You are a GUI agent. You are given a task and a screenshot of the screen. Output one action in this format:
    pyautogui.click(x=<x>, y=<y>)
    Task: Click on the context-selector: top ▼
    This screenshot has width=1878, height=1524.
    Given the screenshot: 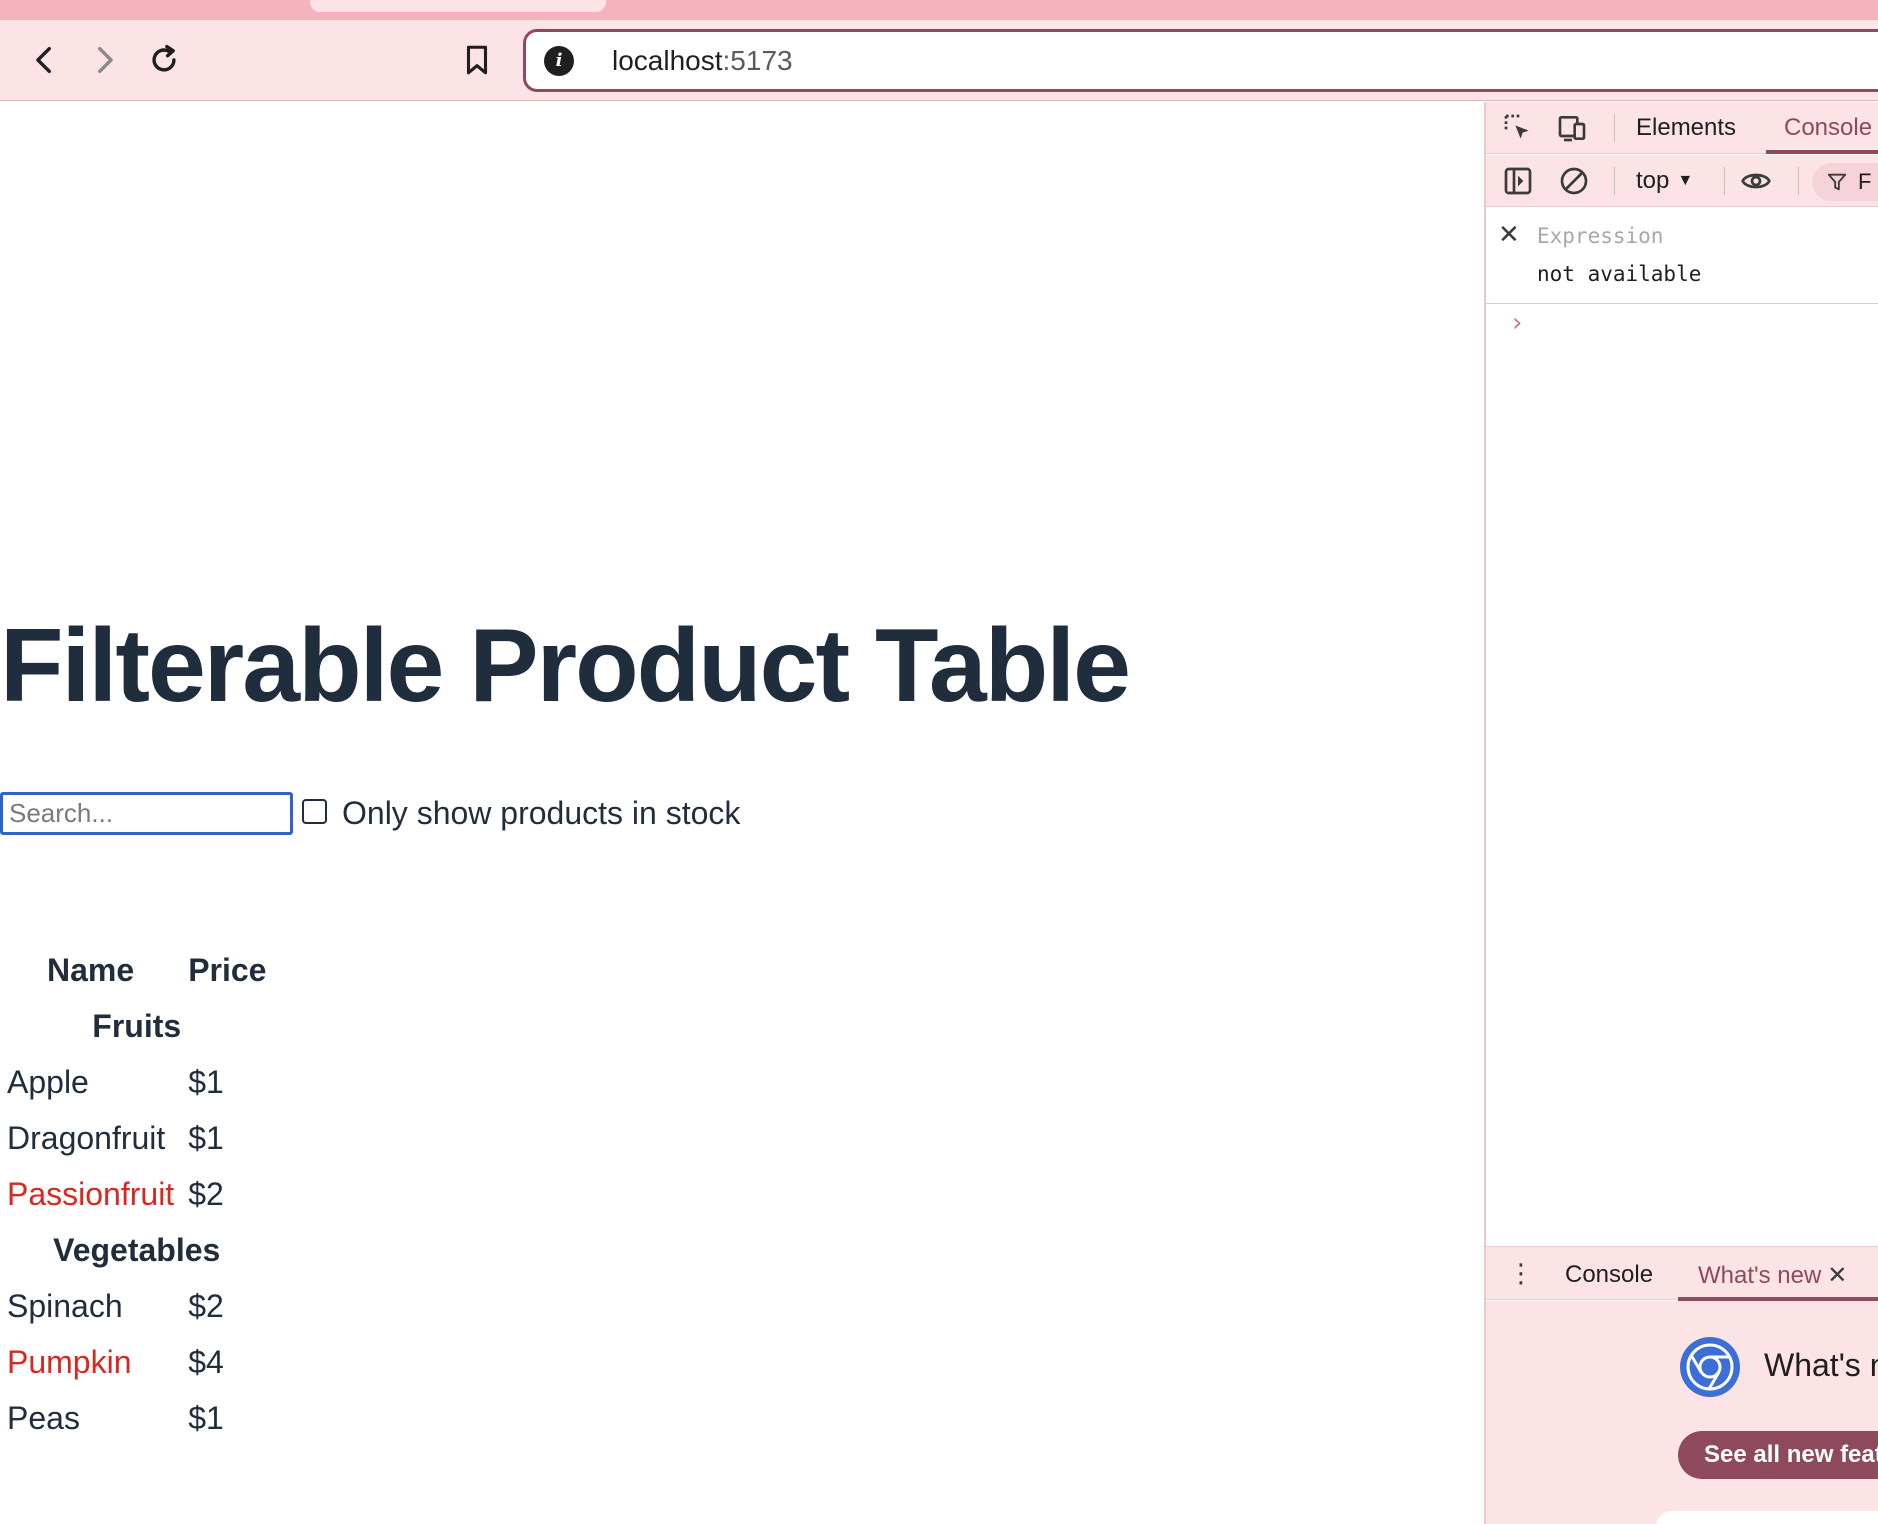 What is the action you would take?
    pyautogui.click(x=1664, y=181)
    